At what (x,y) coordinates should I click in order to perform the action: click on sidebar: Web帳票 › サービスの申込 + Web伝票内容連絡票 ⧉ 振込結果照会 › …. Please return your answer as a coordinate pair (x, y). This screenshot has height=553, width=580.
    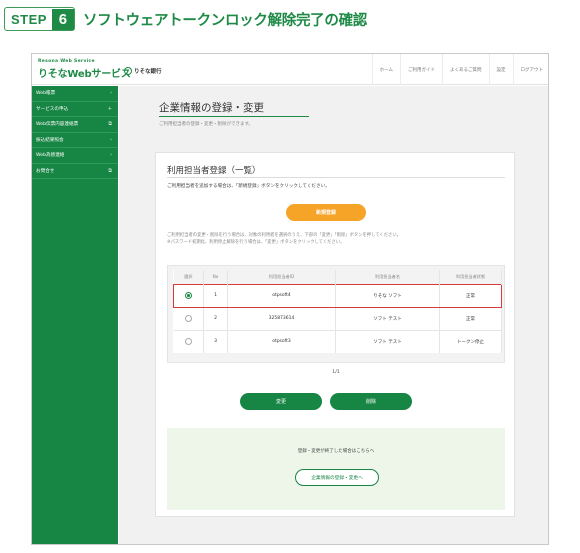
    Looking at the image, I should click on (75, 315).